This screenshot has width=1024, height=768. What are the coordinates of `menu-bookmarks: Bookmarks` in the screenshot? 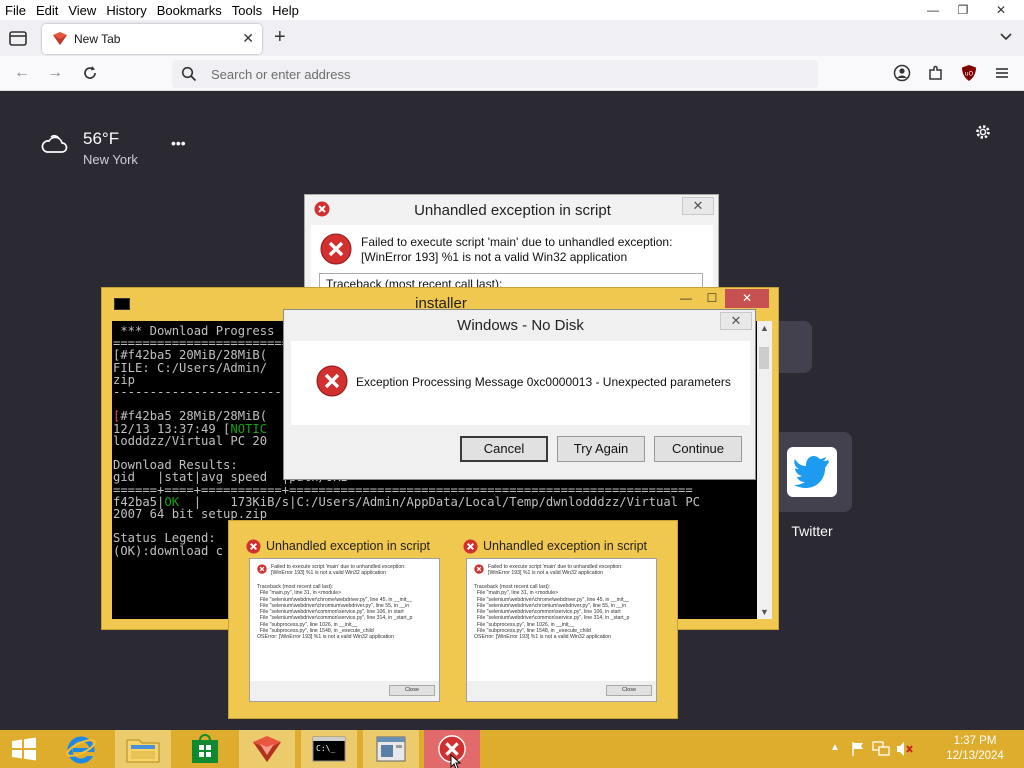 It's located at (189, 10).